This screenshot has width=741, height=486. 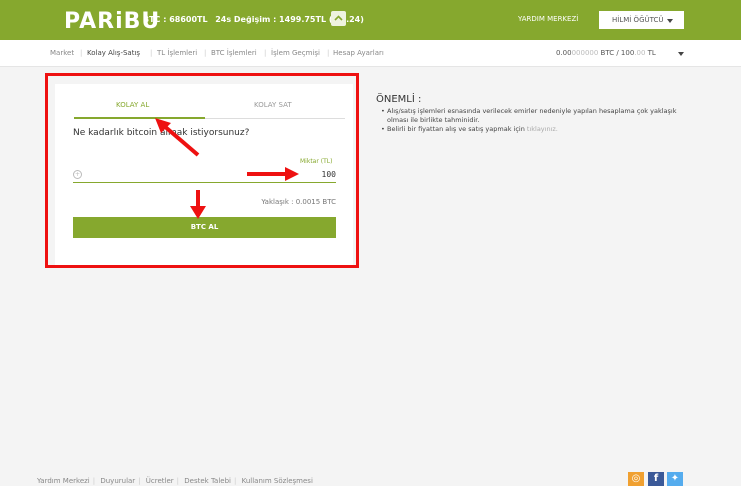 What do you see at coordinates (548, 19) in the screenshot?
I see `help-center-link: YARDIM MERKEZİ` at bounding box center [548, 19].